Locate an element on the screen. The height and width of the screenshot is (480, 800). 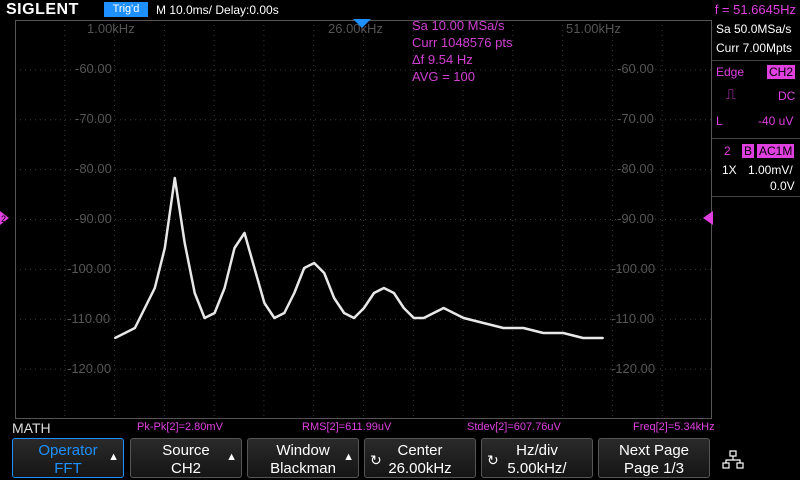
softkey-value: 5.00kHz/ is located at coordinates (537, 468).